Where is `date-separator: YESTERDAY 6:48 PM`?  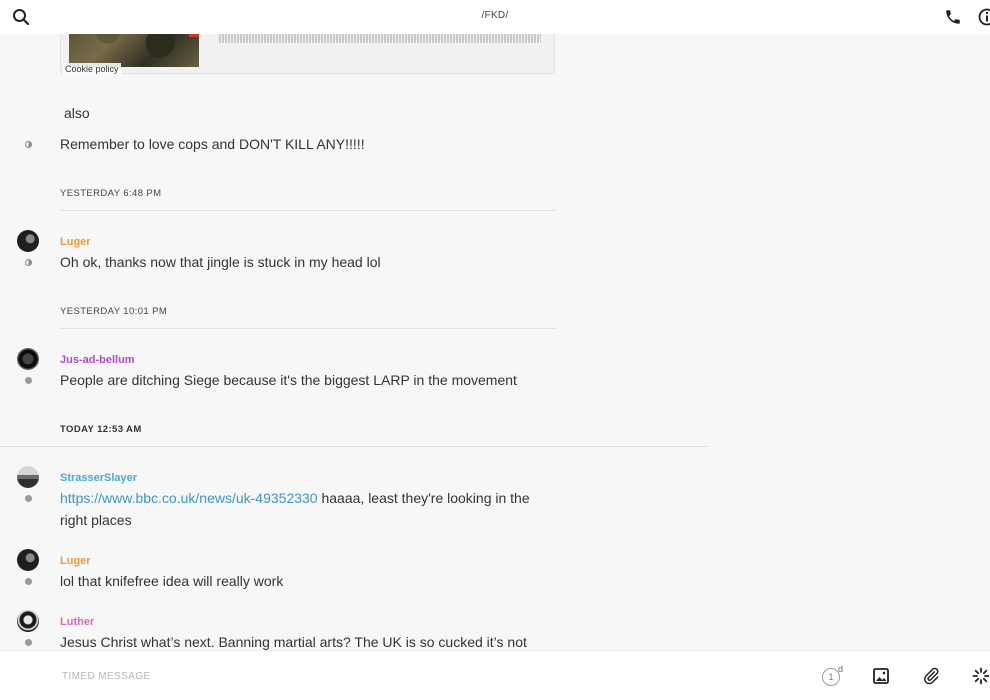
date-separator: YESTERDAY 6:48 PM is located at coordinates (111, 193).